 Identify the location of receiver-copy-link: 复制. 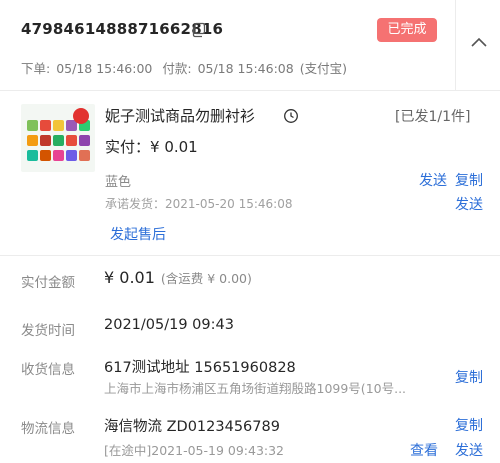
(469, 377).